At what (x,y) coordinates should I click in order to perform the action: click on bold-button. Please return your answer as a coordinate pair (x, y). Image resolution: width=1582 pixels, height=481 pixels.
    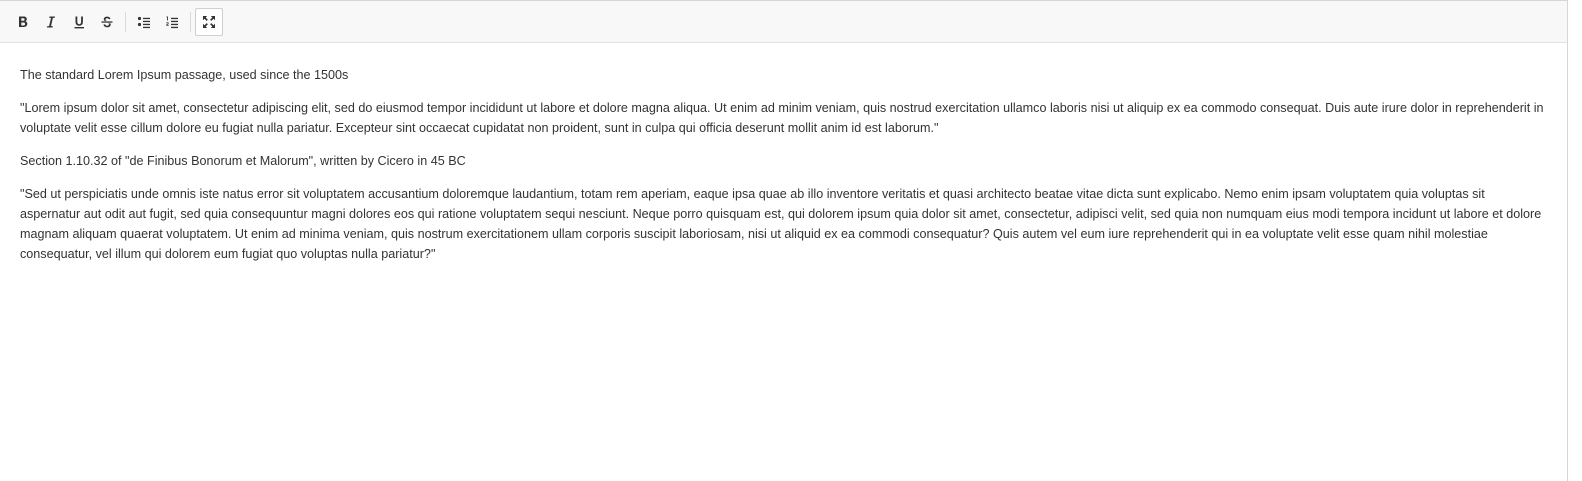
    Looking at the image, I should click on (23, 22).